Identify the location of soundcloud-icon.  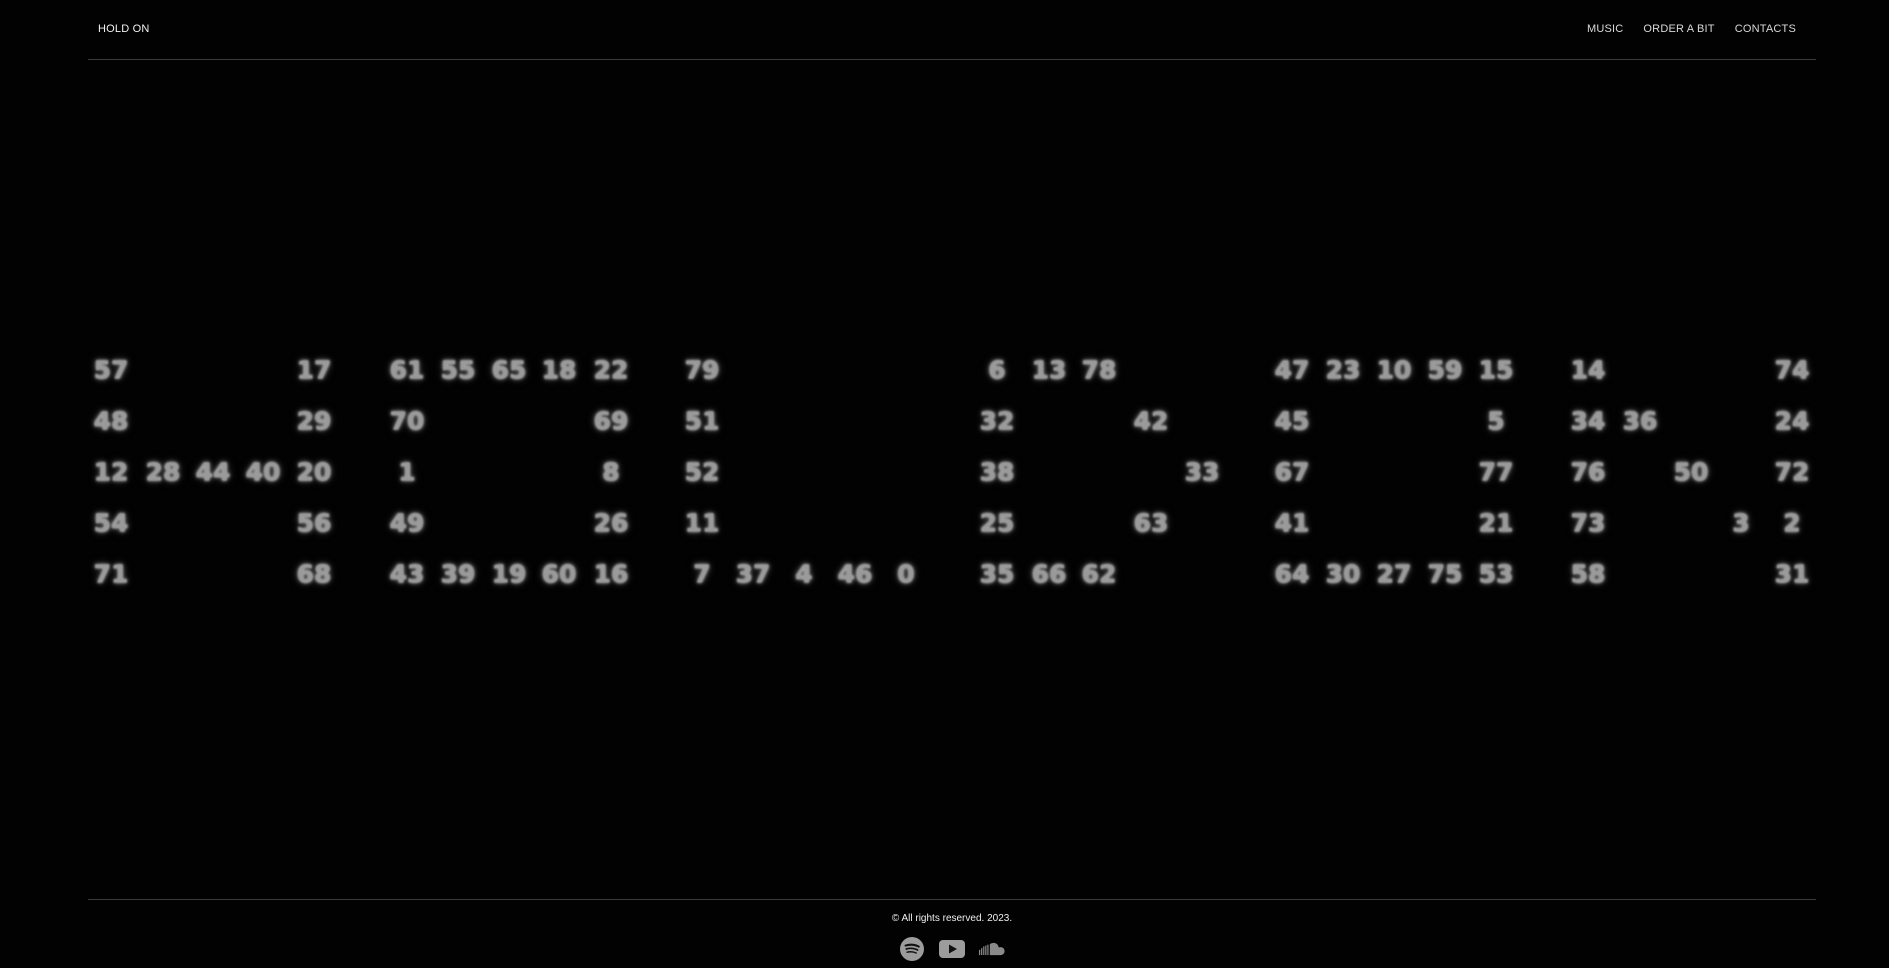
(992, 949).